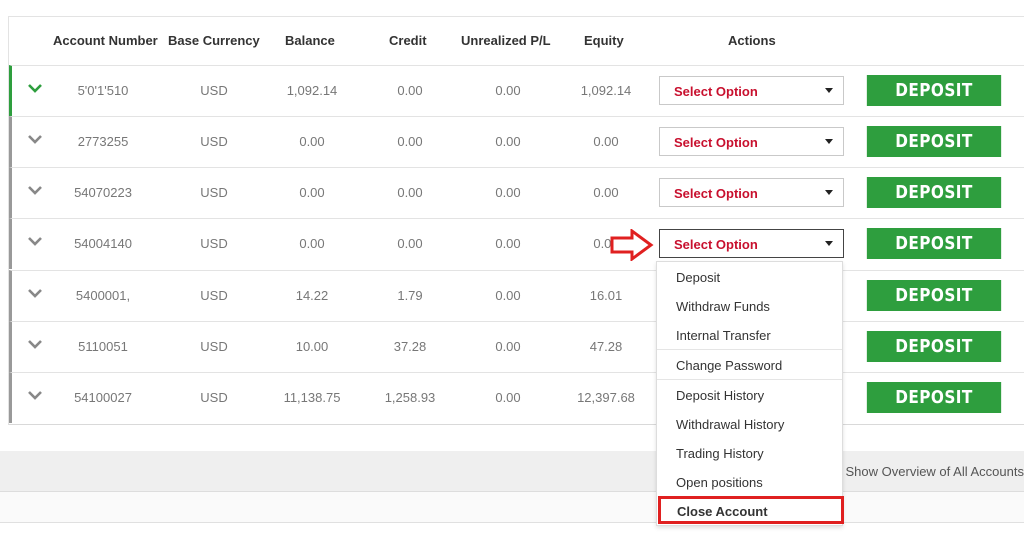 Image resolution: width=1024 pixels, height=535 pixels. What do you see at coordinates (606, 346) in the screenshot?
I see `equity: 47.28` at bounding box center [606, 346].